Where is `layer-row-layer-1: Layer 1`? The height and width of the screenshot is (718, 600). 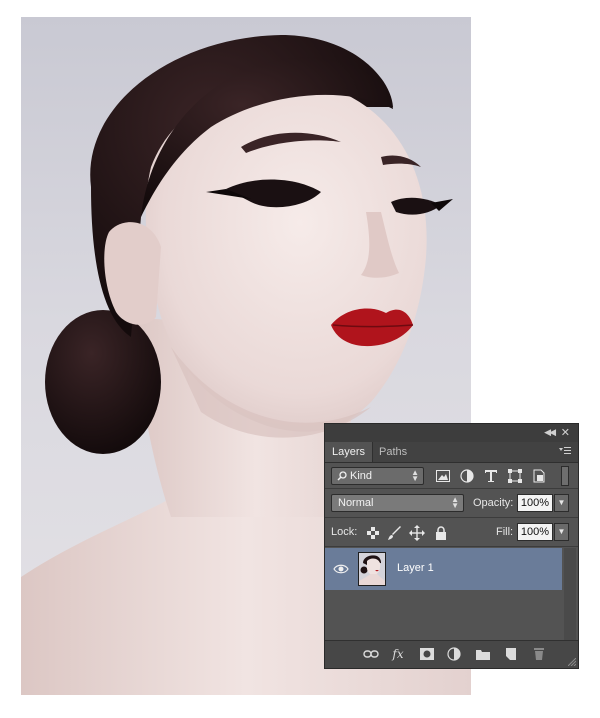 layer-row-layer-1: Layer 1 is located at coordinates (443, 569).